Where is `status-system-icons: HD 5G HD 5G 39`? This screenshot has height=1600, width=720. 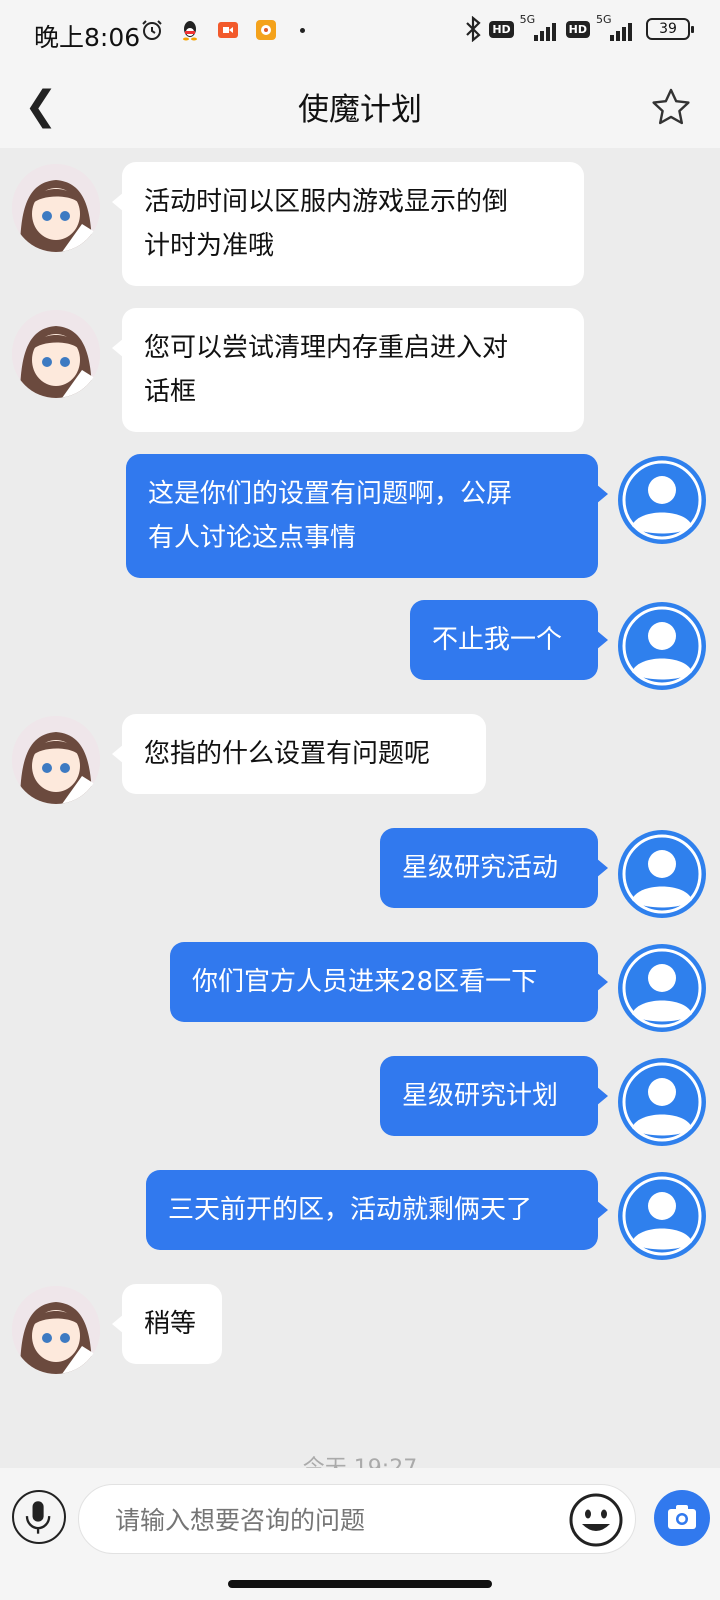
status-system-icons: HD 5G HD 5G 39 is located at coordinates (578, 27).